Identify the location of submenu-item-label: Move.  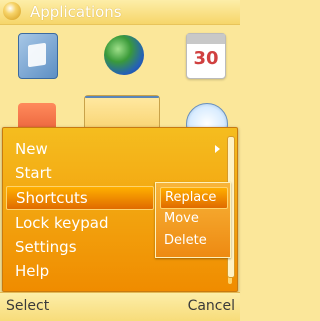
(181, 218).